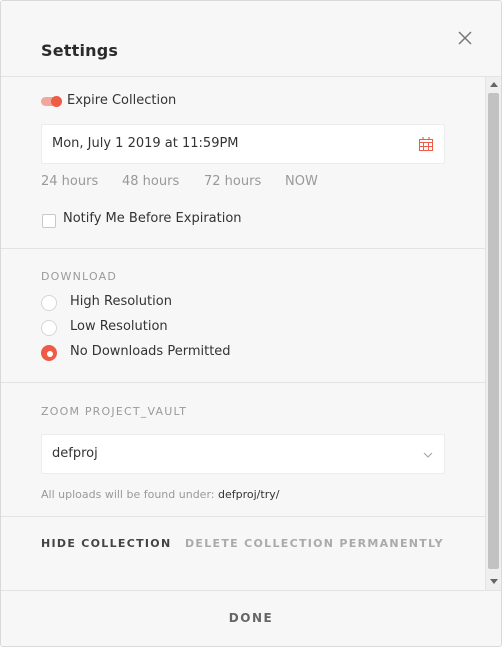 Image resolution: width=502 pixels, height=647 pixels. Describe the element at coordinates (80, 50) in the screenshot. I see `page-title: Settings` at that location.